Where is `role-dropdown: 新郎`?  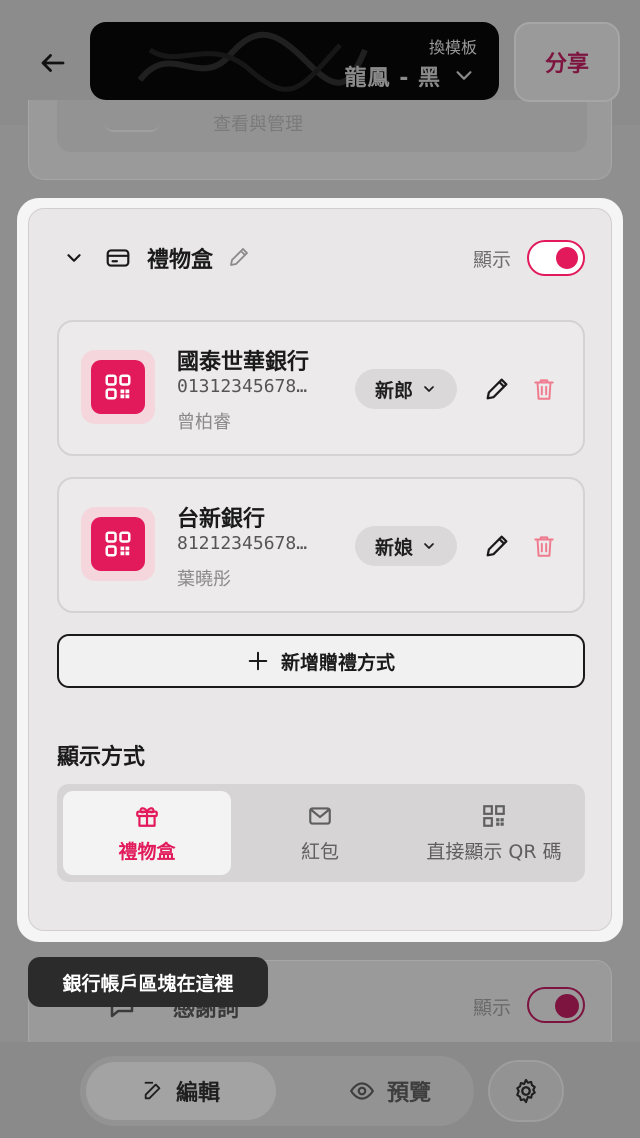 role-dropdown: 新郎 is located at coordinates (406, 389).